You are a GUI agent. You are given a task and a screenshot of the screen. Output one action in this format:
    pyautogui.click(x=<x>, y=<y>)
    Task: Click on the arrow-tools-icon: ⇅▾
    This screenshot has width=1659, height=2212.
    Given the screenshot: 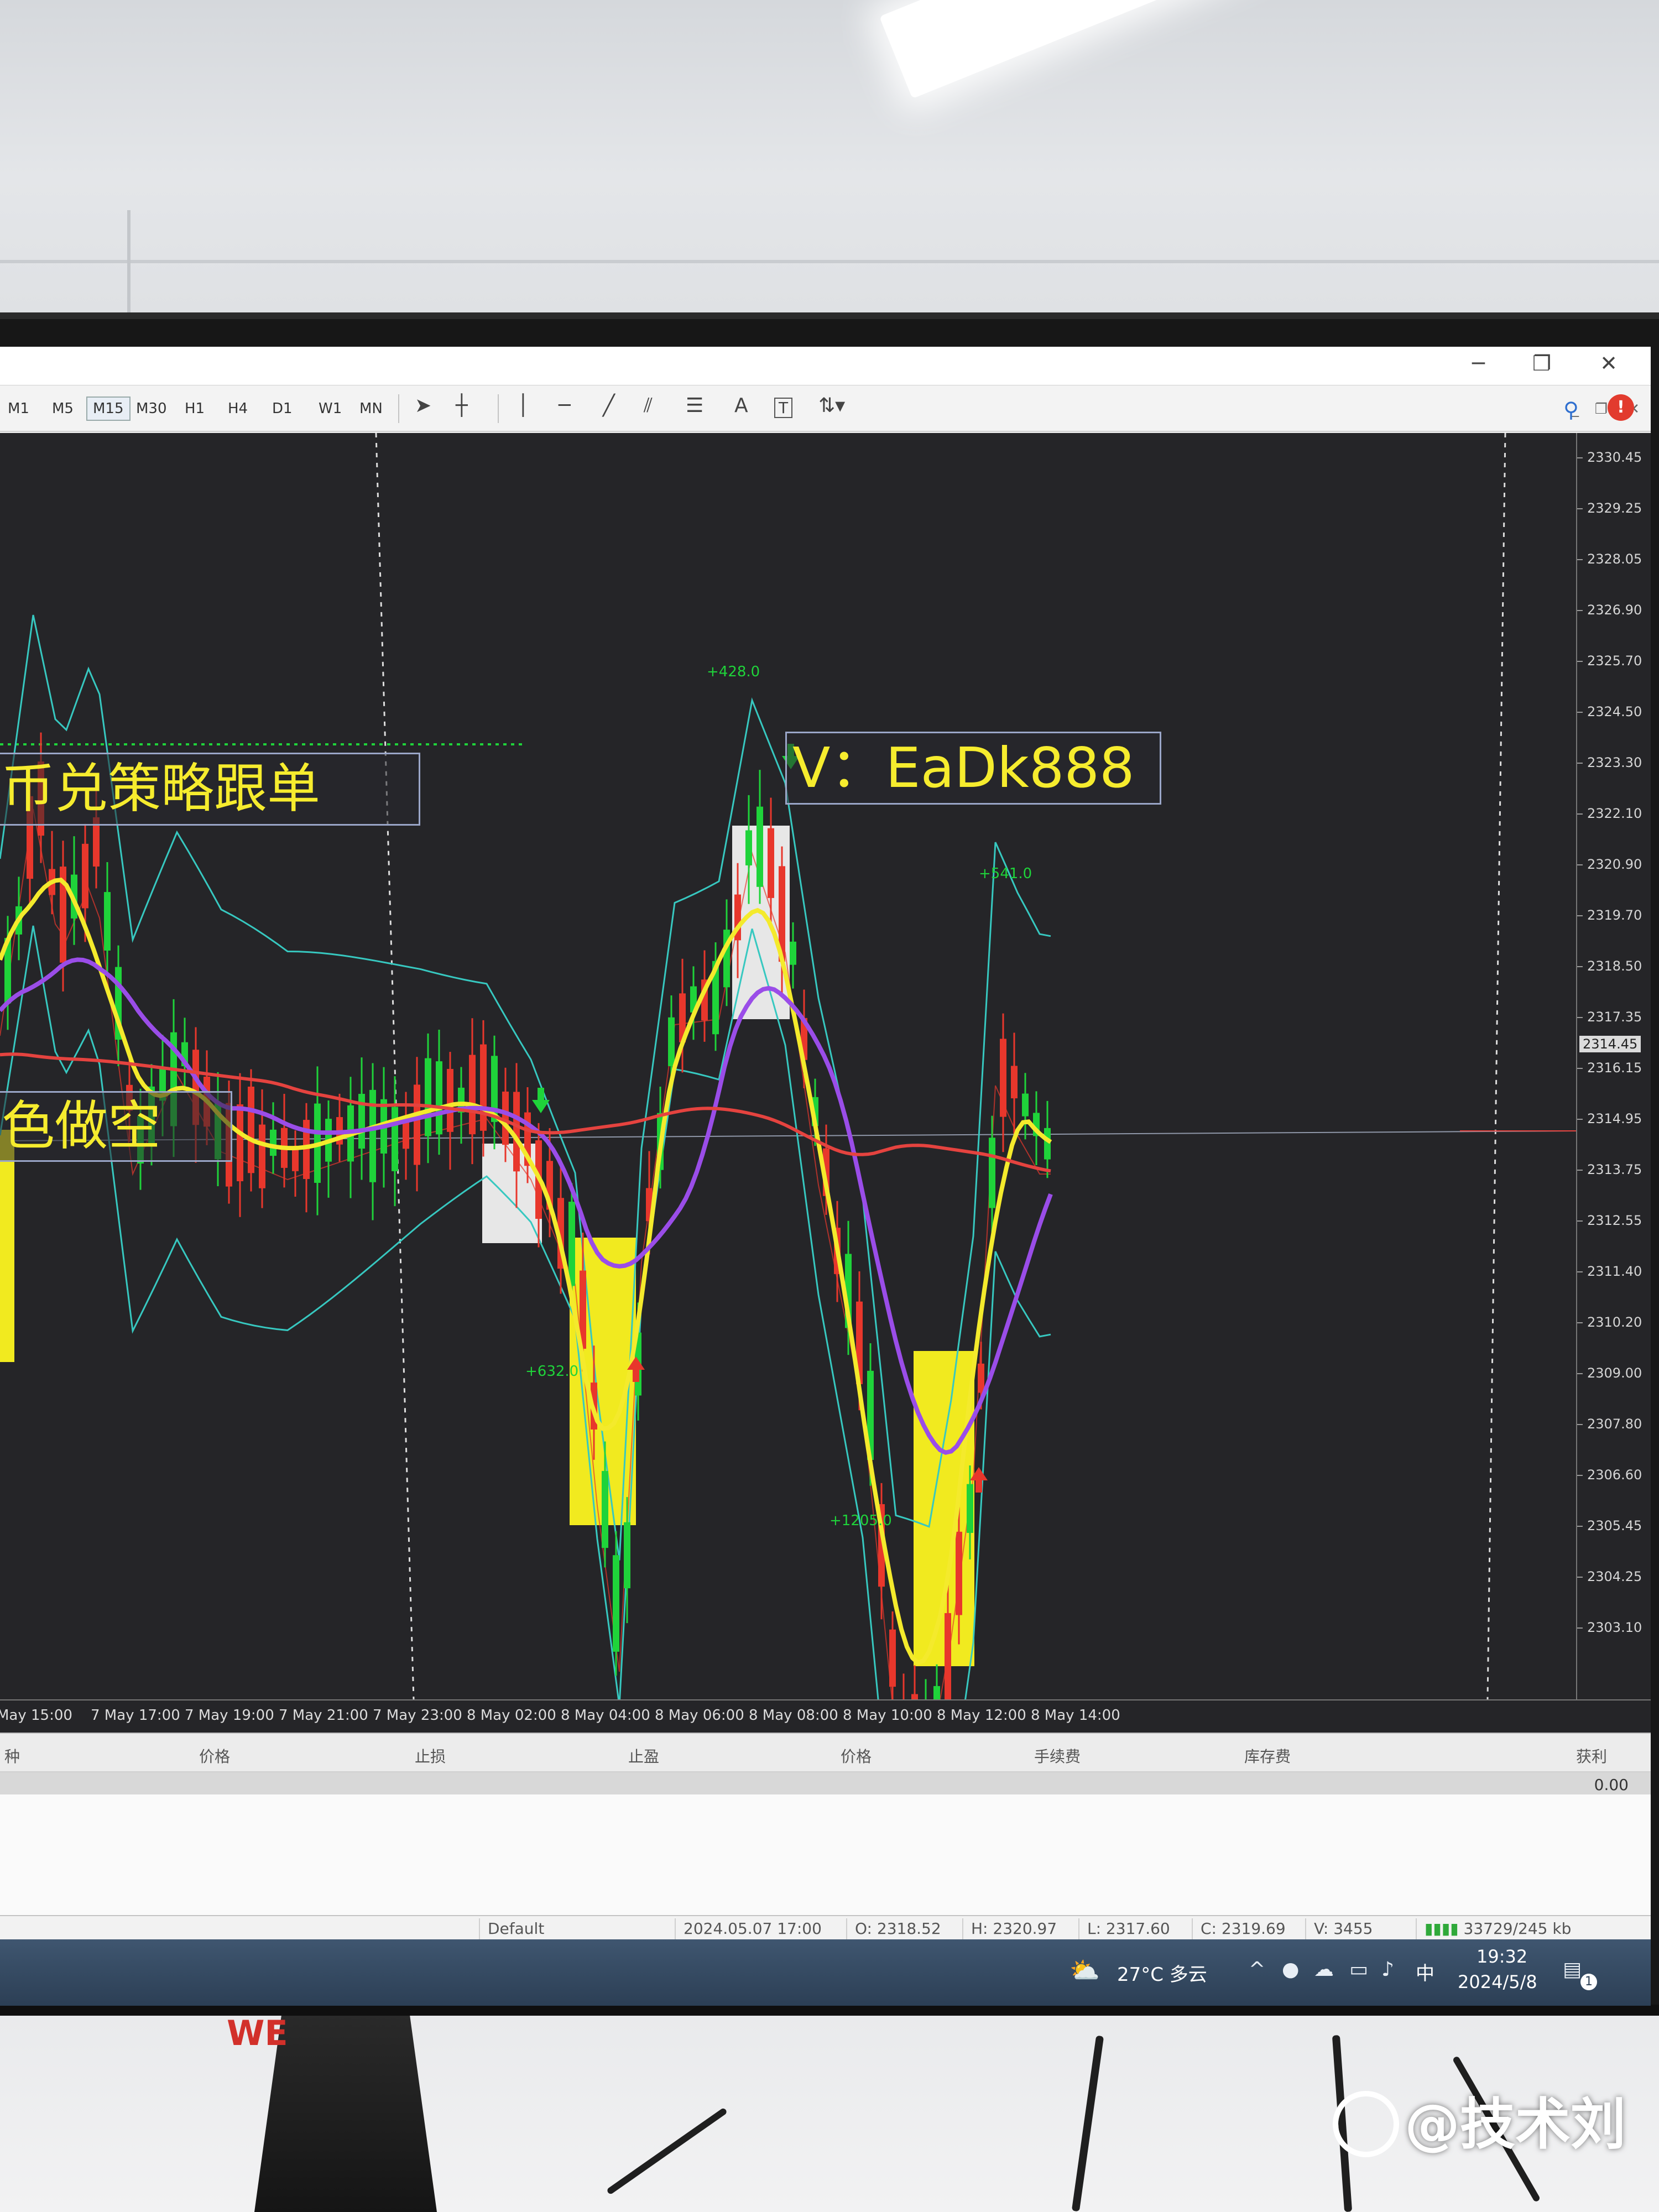 What is the action you would take?
    pyautogui.click(x=832, y=406)
    